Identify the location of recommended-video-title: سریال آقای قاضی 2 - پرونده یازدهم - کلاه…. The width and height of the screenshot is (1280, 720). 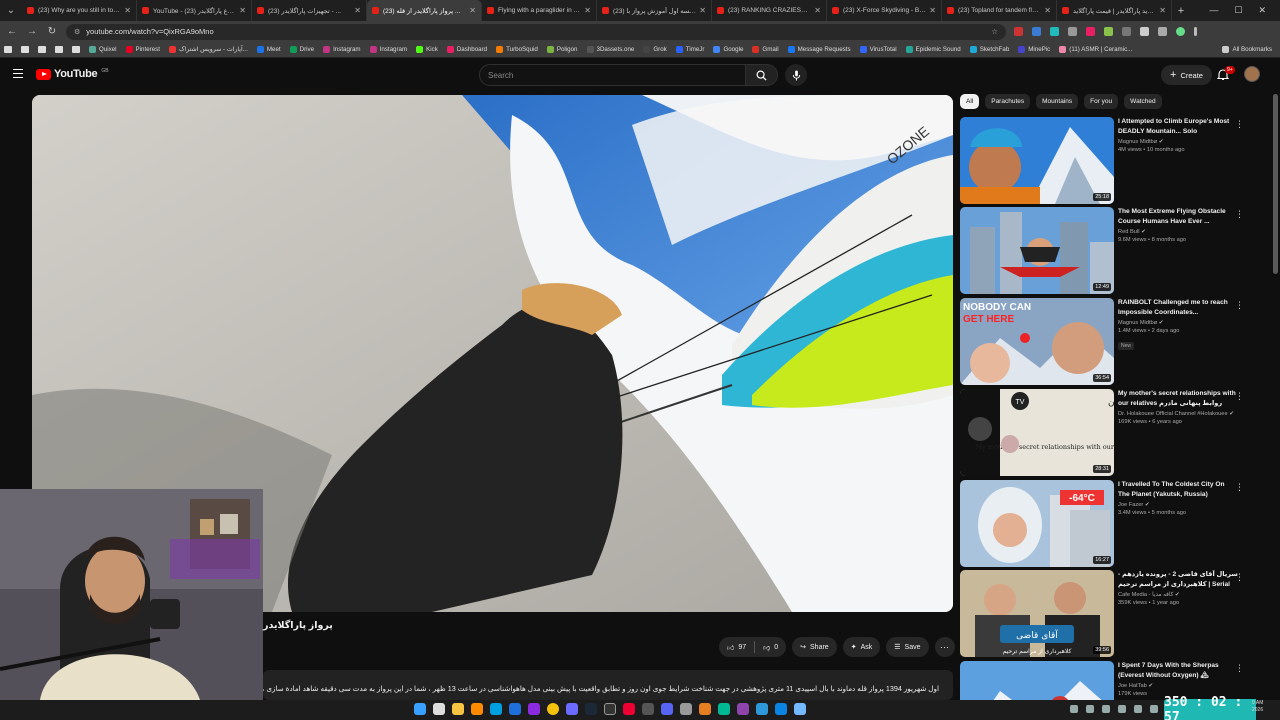
(1178, 579).